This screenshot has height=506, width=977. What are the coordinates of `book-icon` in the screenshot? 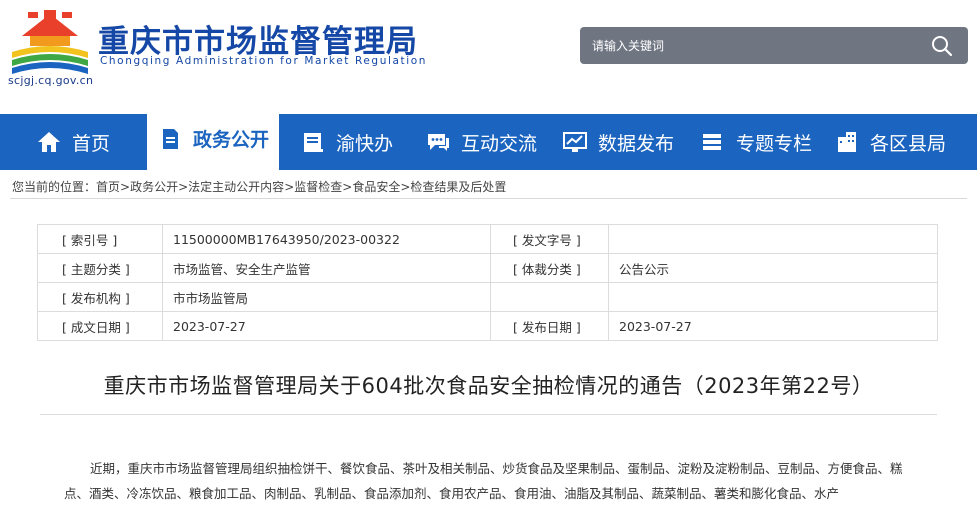 It's located at (313, 142).